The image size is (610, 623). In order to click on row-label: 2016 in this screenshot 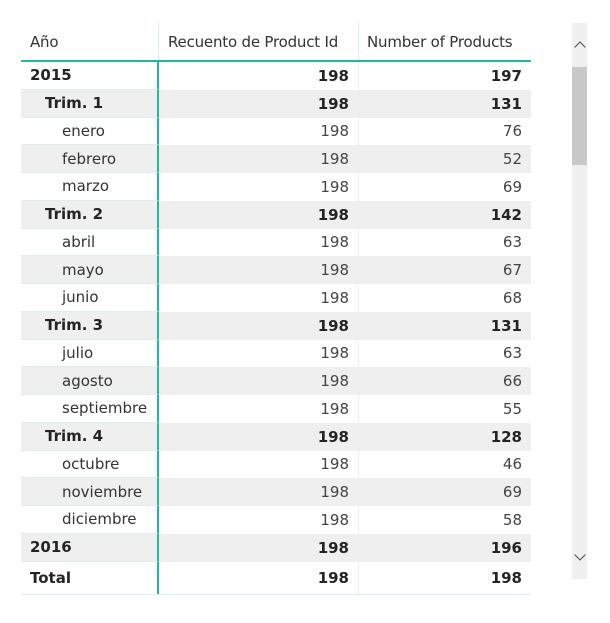, I will do `click(90, 547)`.